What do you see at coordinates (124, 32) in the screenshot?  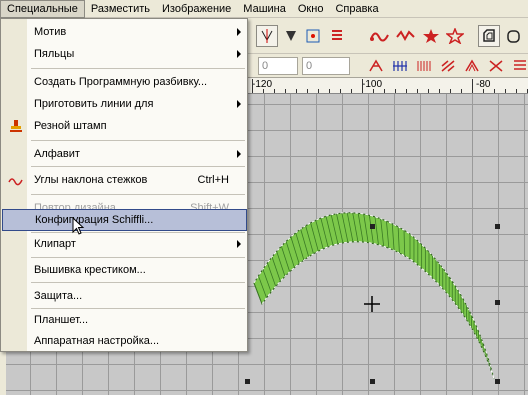 I see `menu-item-motif: Мотив` at bounding box center [124, 32].